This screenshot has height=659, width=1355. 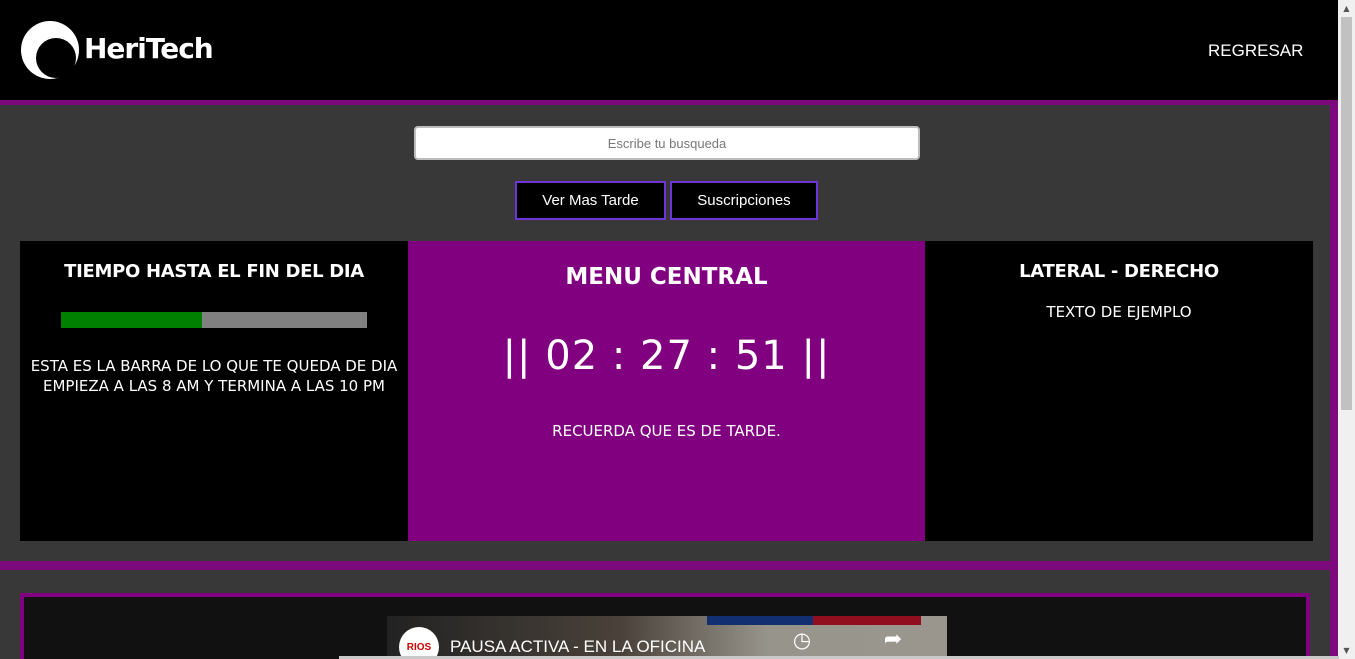 I want to click on afternoon-reminder: RECUERDA QUE ES DE TARDE., so click(x=666, y=431).